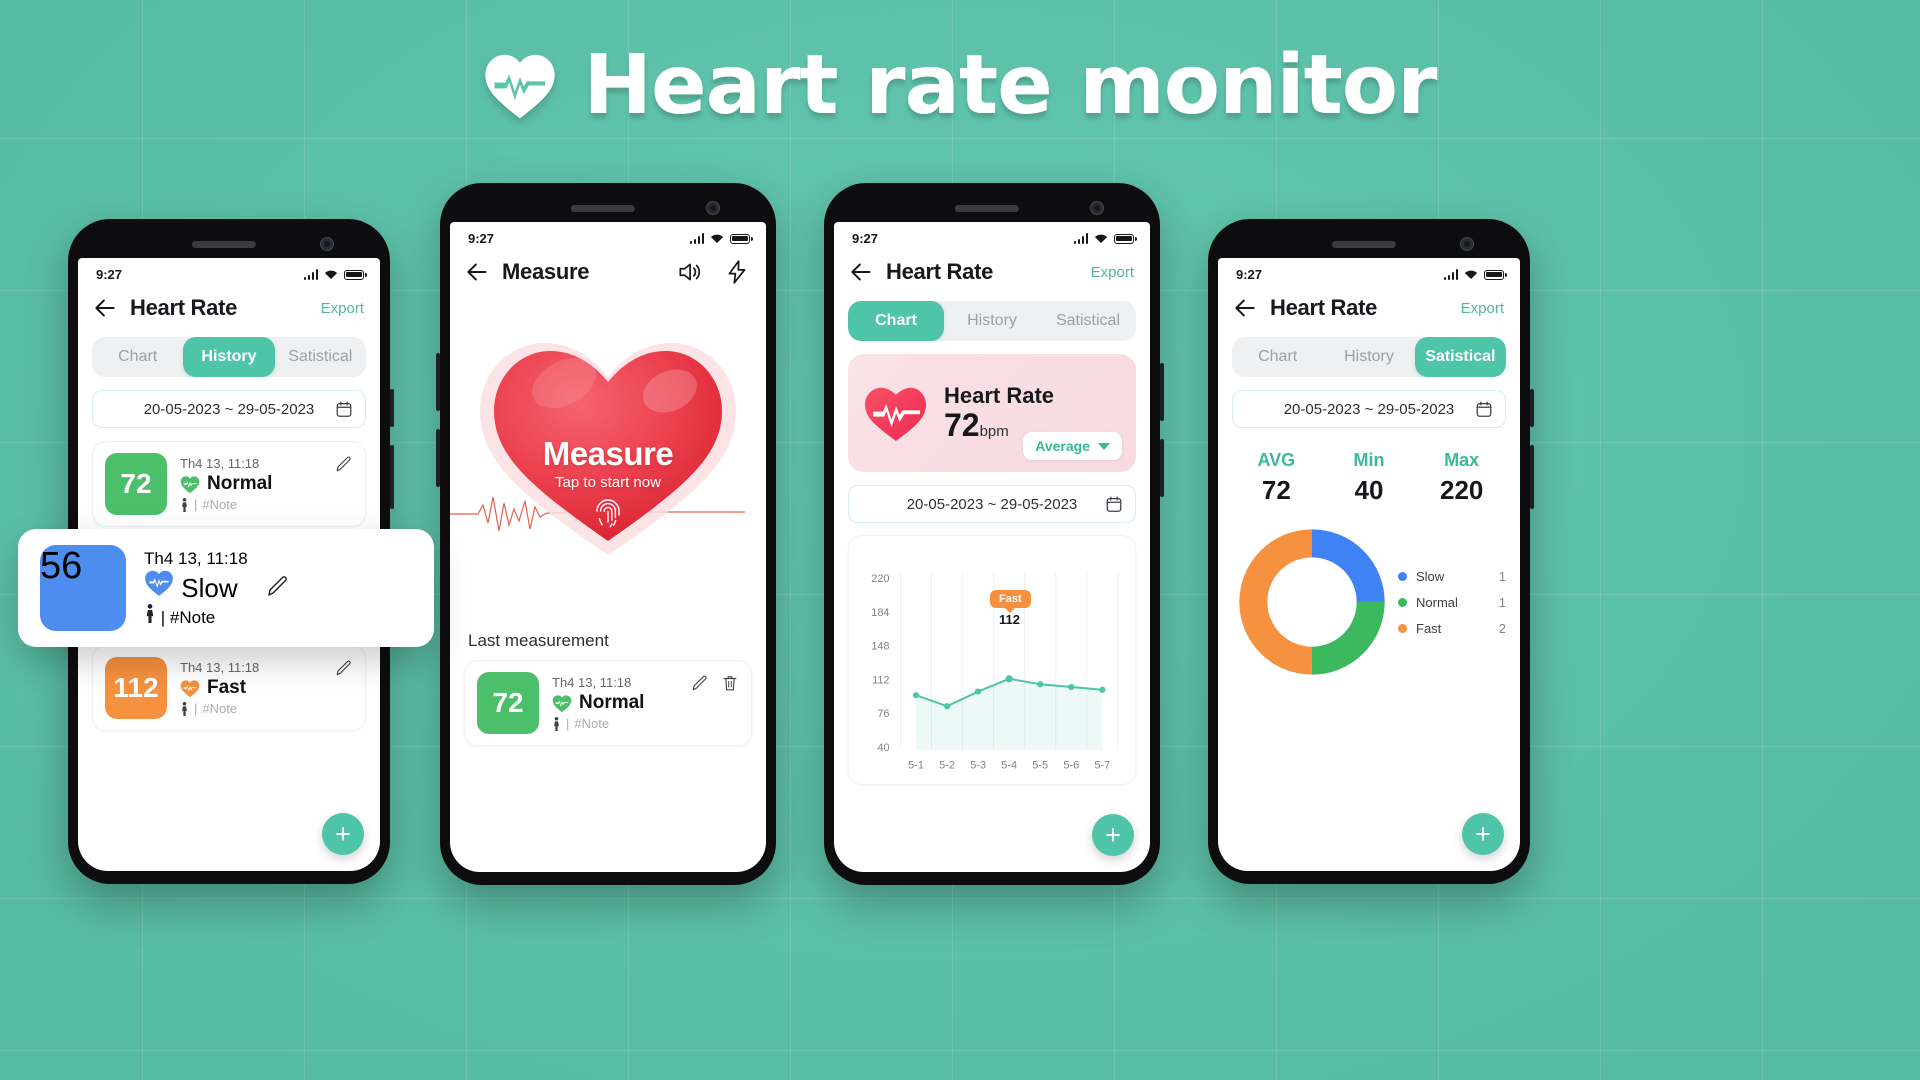  I want to click on record-state: Fast, so click(251, 688).